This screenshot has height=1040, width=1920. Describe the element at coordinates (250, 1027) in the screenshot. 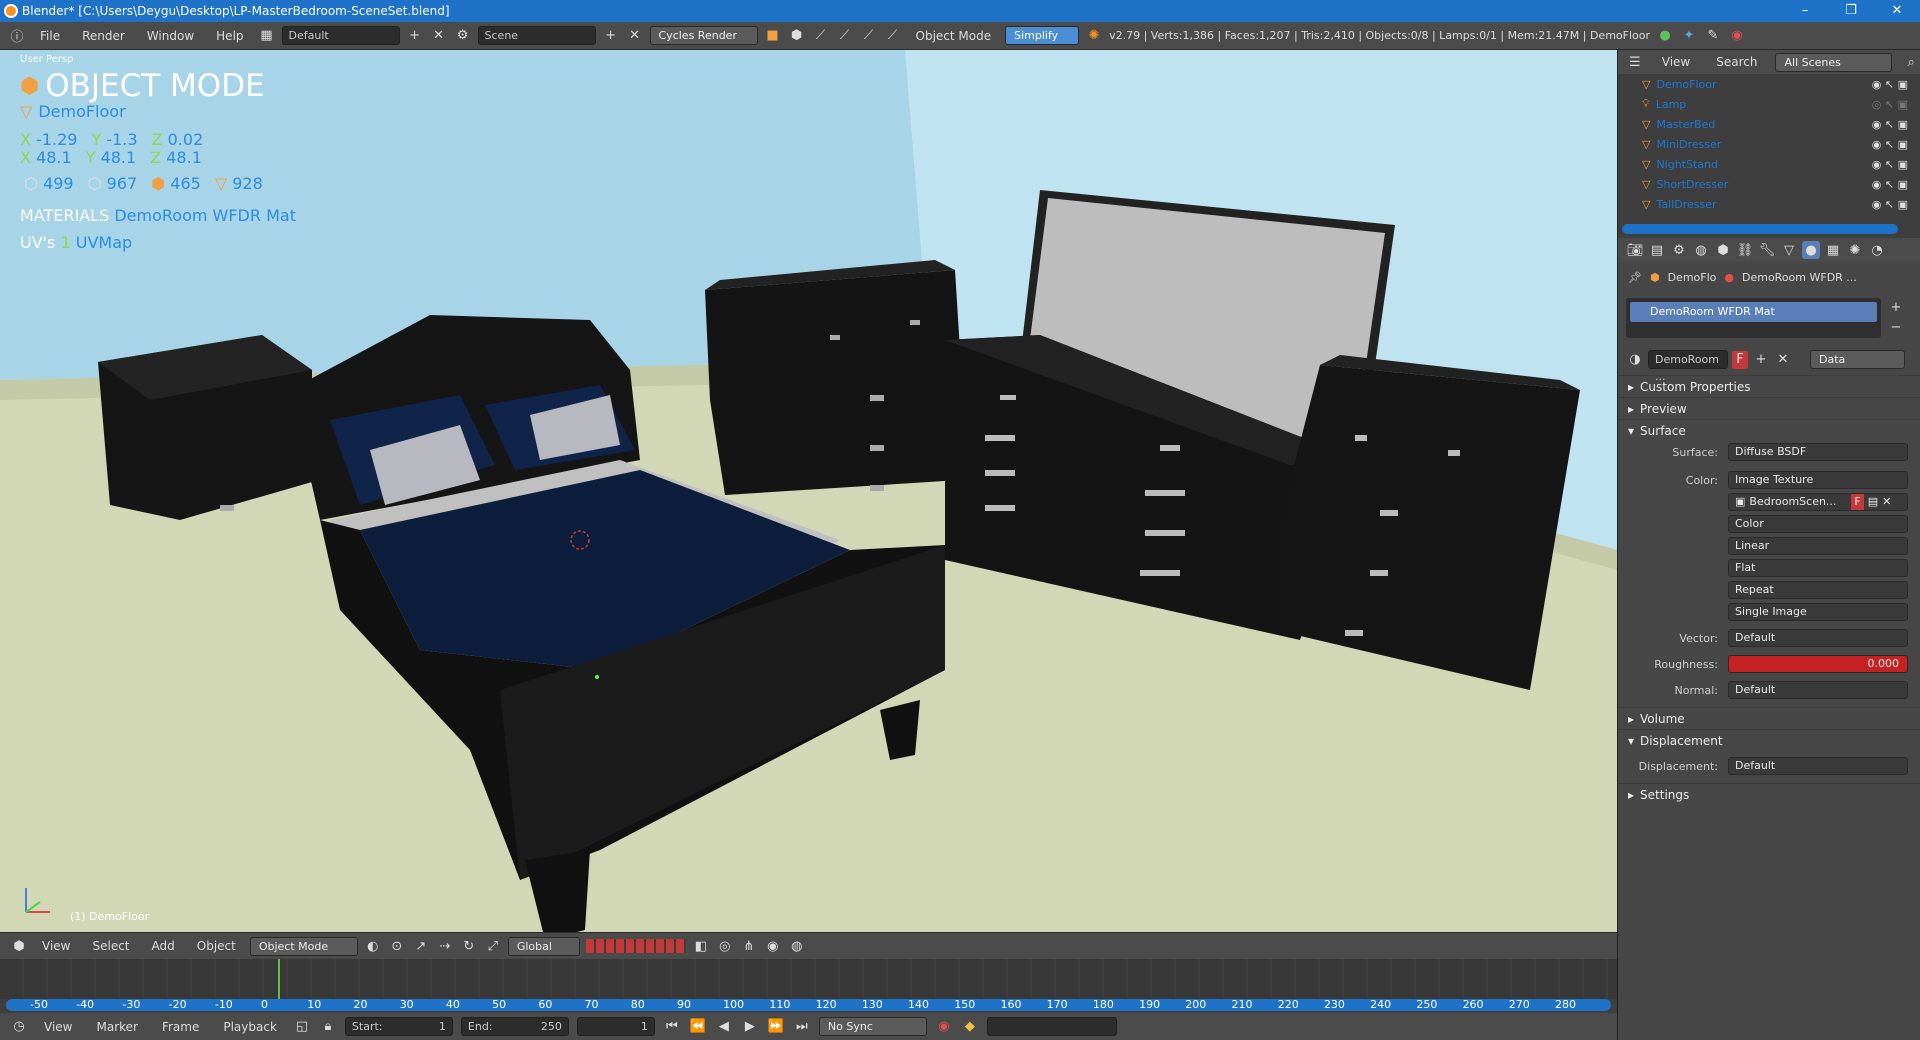

I see `menu-playback: Playback` at that location.